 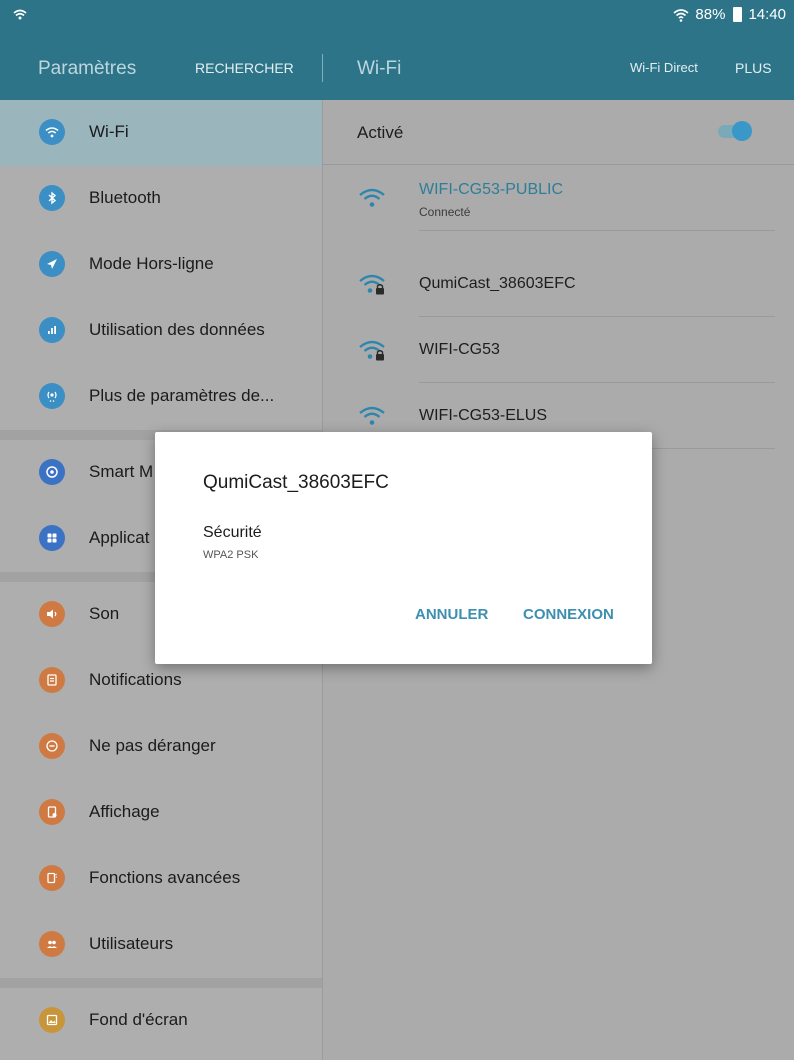 What do you see at coordinates (379, 68) in the screenshot?
I see `section-title: Wi-Fi` at bounding box center [379, 68].